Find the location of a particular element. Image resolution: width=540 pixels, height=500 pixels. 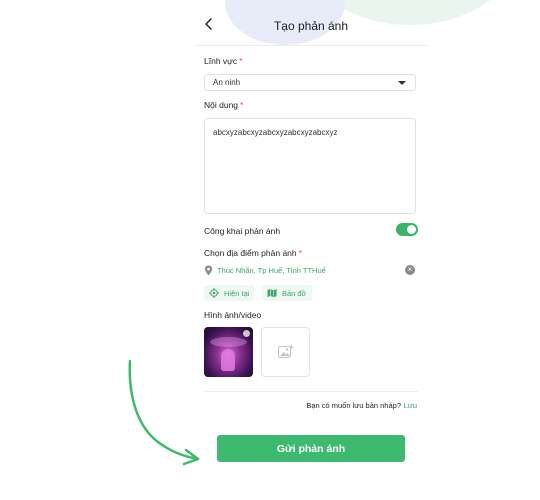

submit-report-button: Gửi phản ánh is located at coordinates (311, 448).